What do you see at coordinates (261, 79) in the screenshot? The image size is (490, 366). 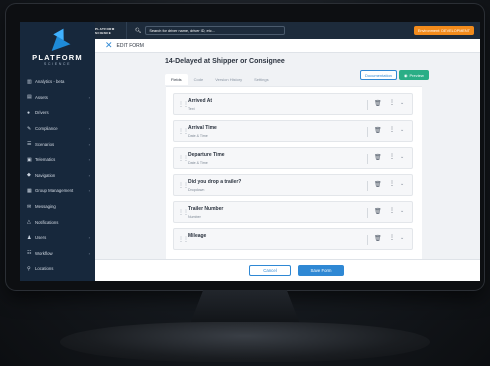 I see `tab-settings: Settings` at bounding box center [261, 79].